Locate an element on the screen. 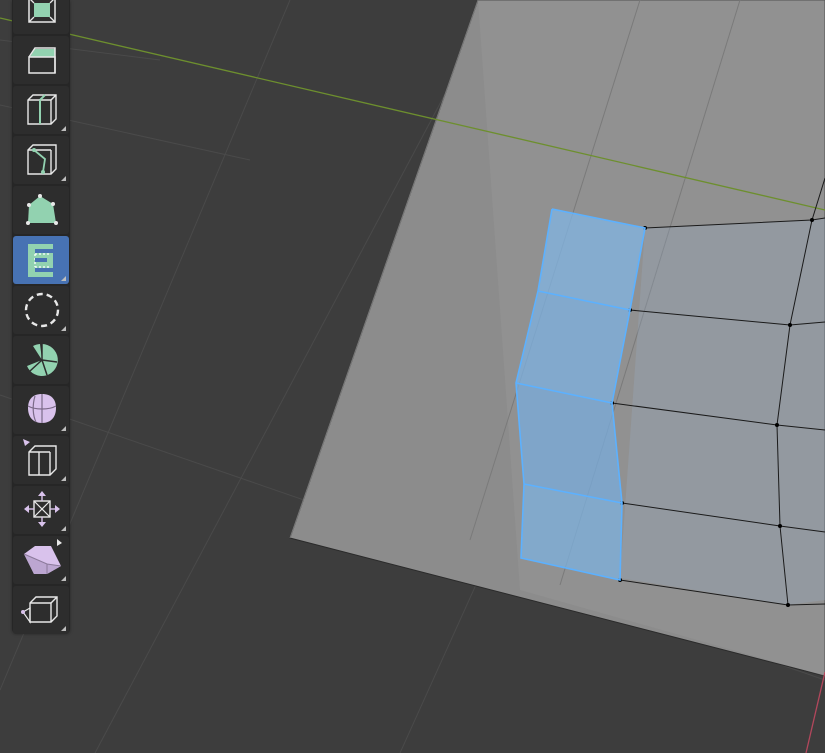 The width and height of the screenshot is (825, 753). tool-inset-faces is located at coordinates (41, 17).